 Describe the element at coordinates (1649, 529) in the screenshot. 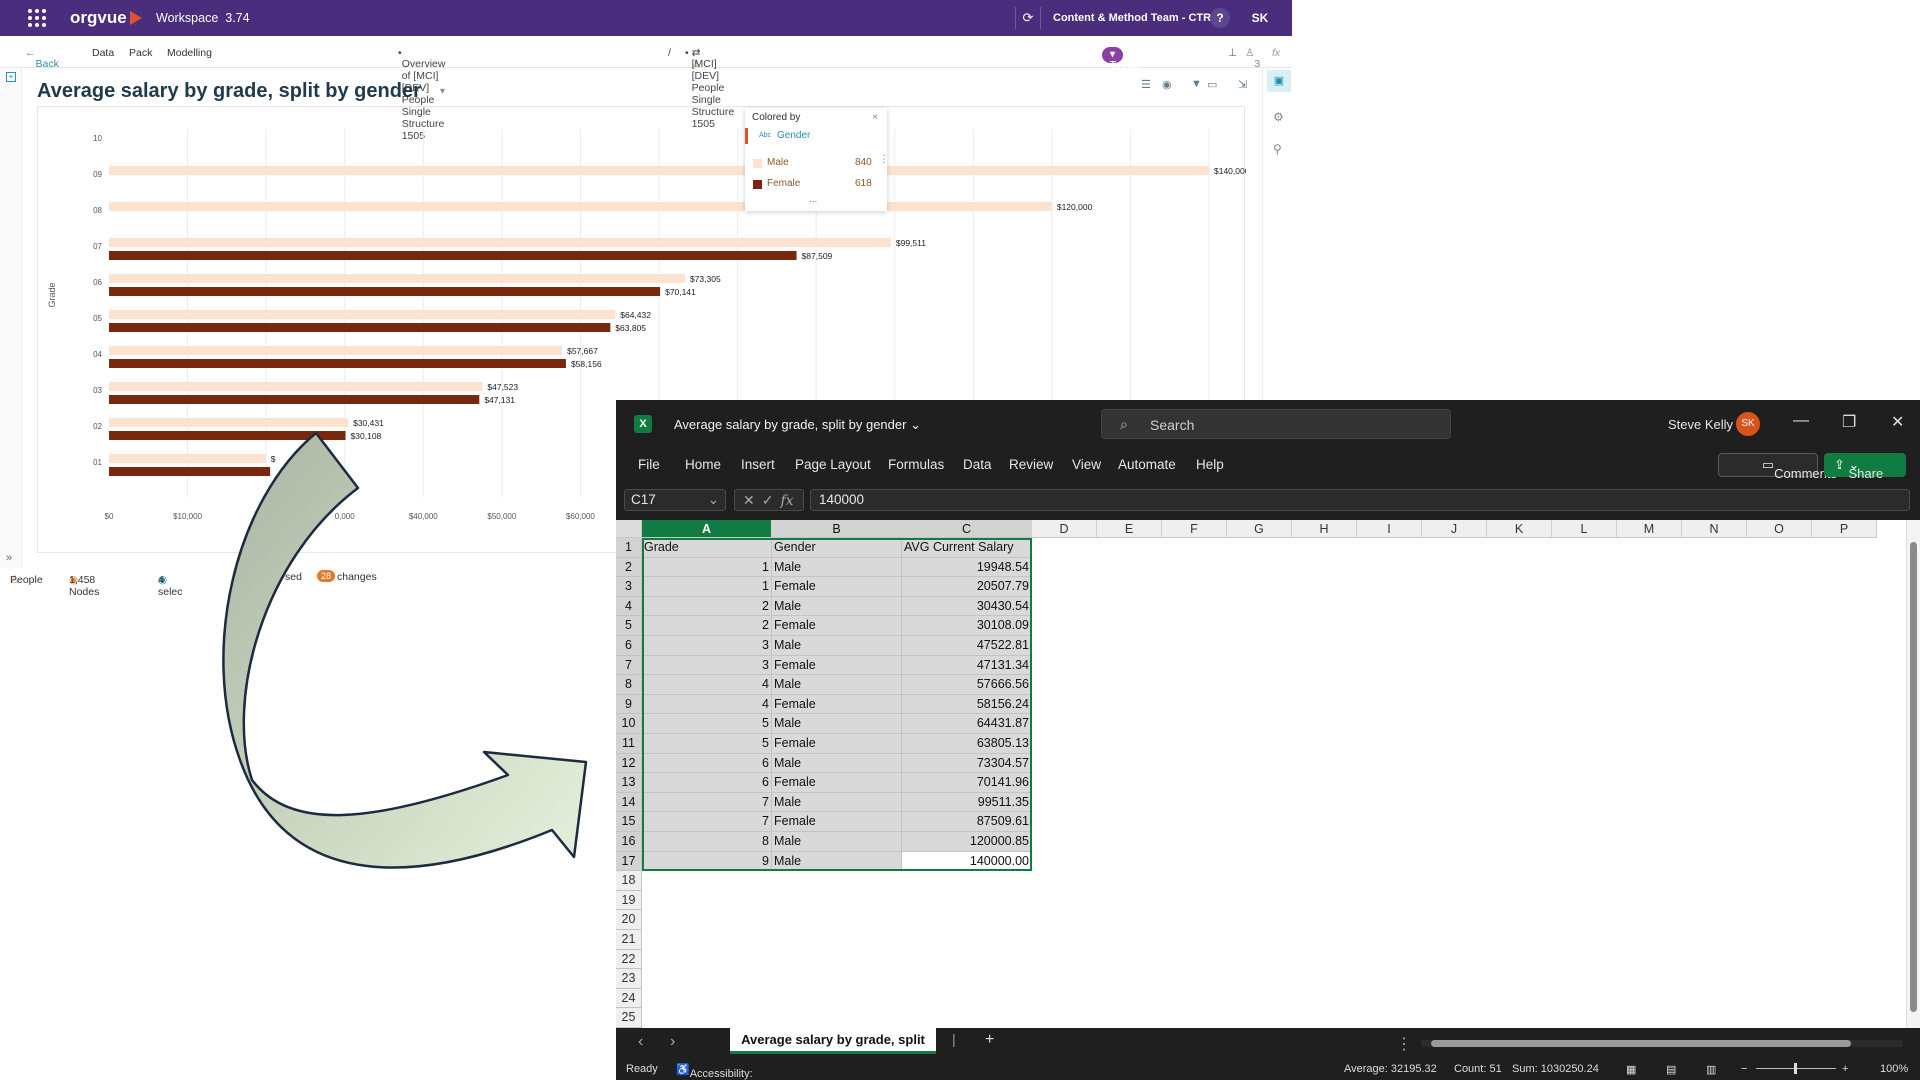

I see `column-header-m: M` at that location.